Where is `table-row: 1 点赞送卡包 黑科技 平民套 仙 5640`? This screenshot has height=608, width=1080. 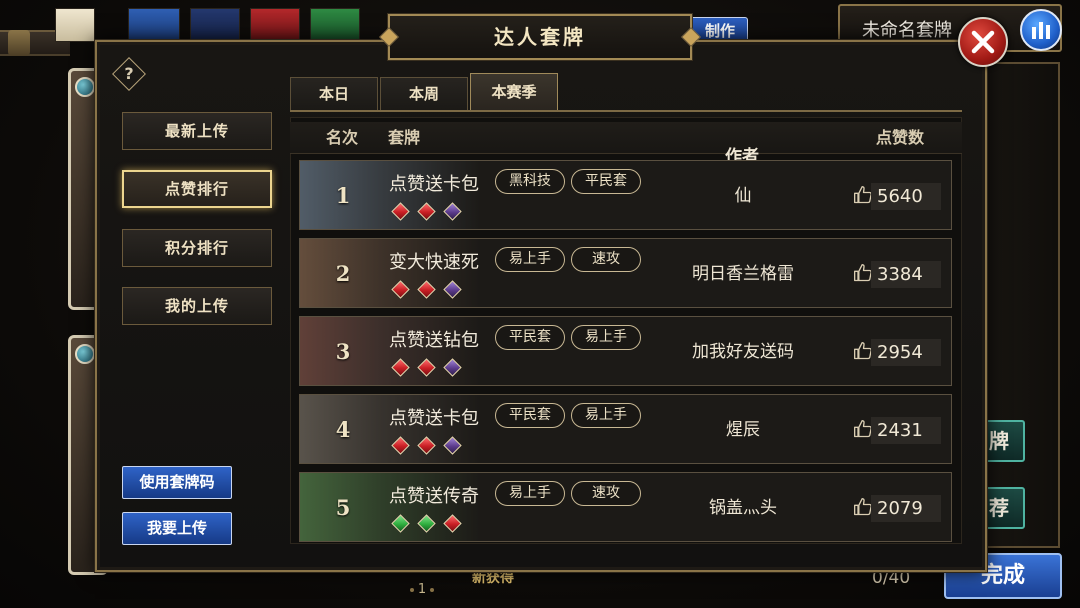 table-row: 1 点赞送卡包 黑科技 平民套 仙 5640 is located at coordinates (625, 195).